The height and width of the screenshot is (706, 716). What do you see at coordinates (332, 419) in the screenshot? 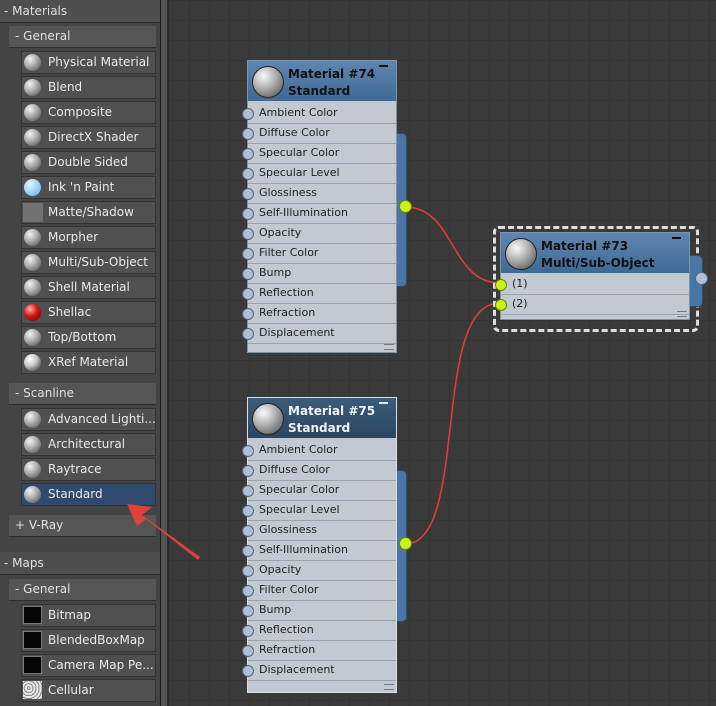
I see `node-title: Material #75 Standard` at bounding box center [332, 419].